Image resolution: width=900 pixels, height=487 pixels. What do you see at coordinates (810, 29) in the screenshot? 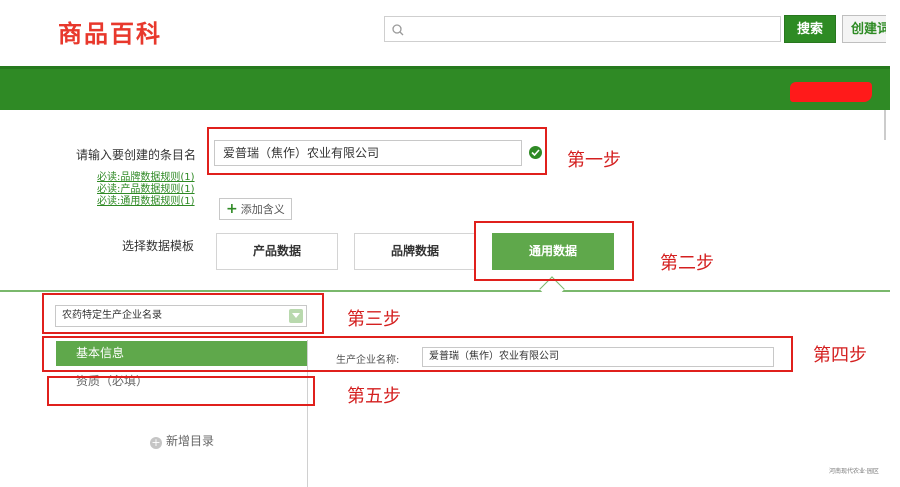
I see `search-button: 搜索` at bounding box center [810, 29].